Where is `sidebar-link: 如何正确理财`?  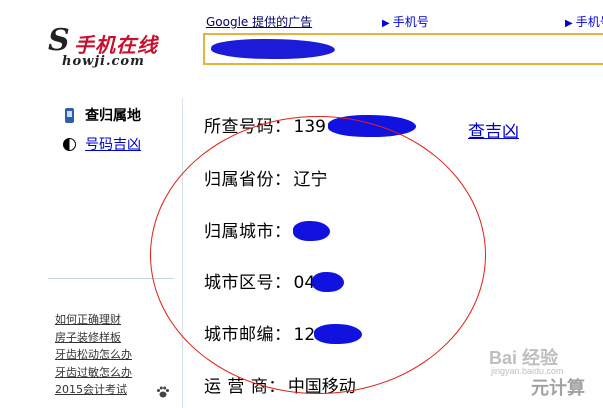
sidebar-link: 如何正确理财 is located at coordinates (93, 320).